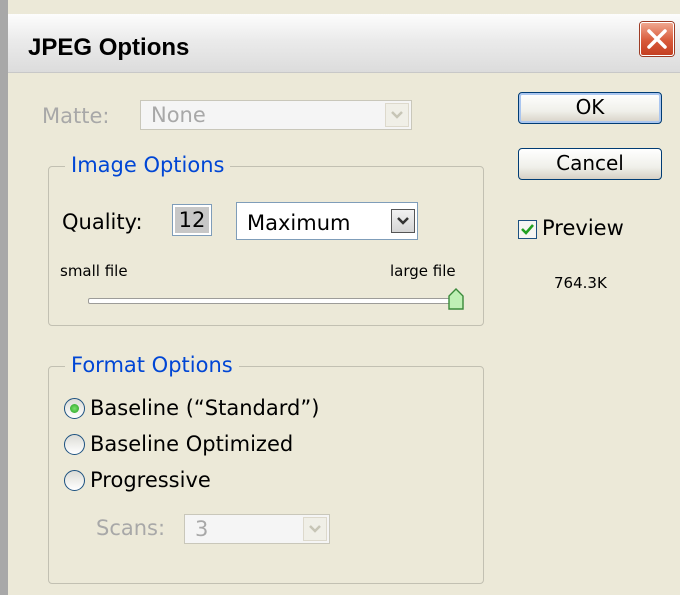  Describe the element at coordinates (583, 228) in the screenshot. I see `preview-label: Preview` at that location.